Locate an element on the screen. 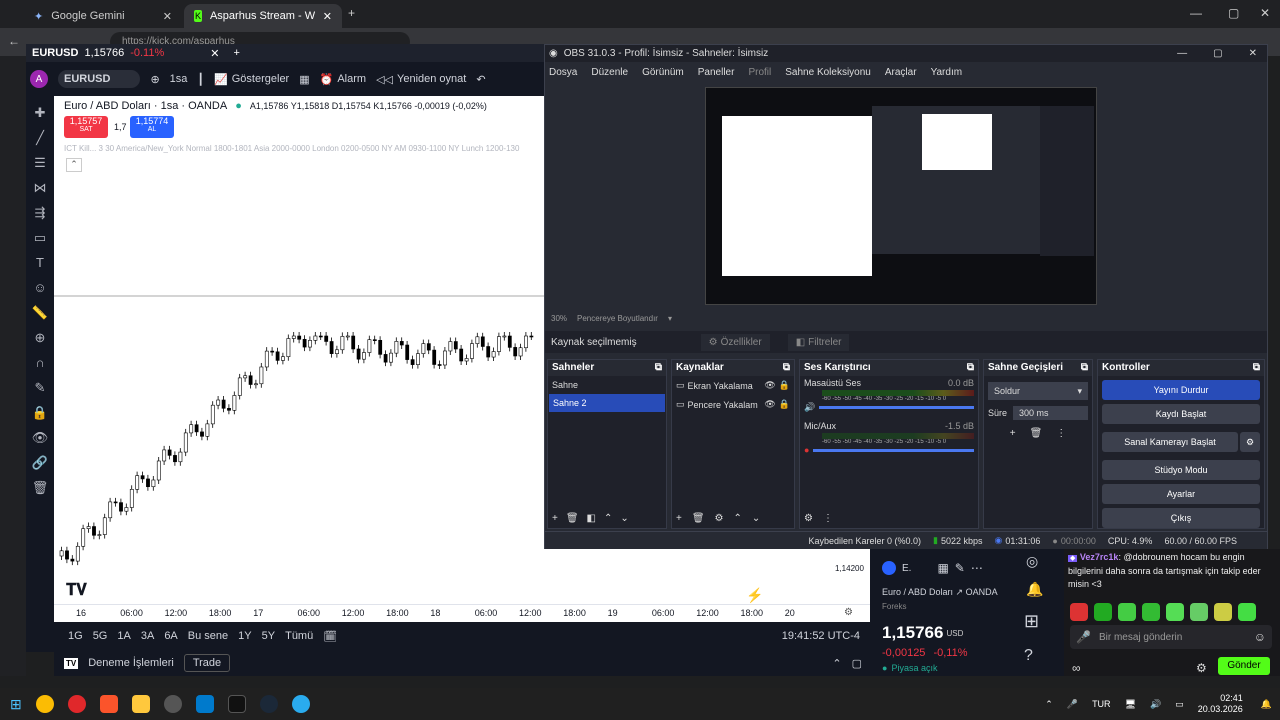 Image resolution: width=1280 pixels, height=720 pixels. apps-icon: ⊞ is located at coordinates (1031, 621).